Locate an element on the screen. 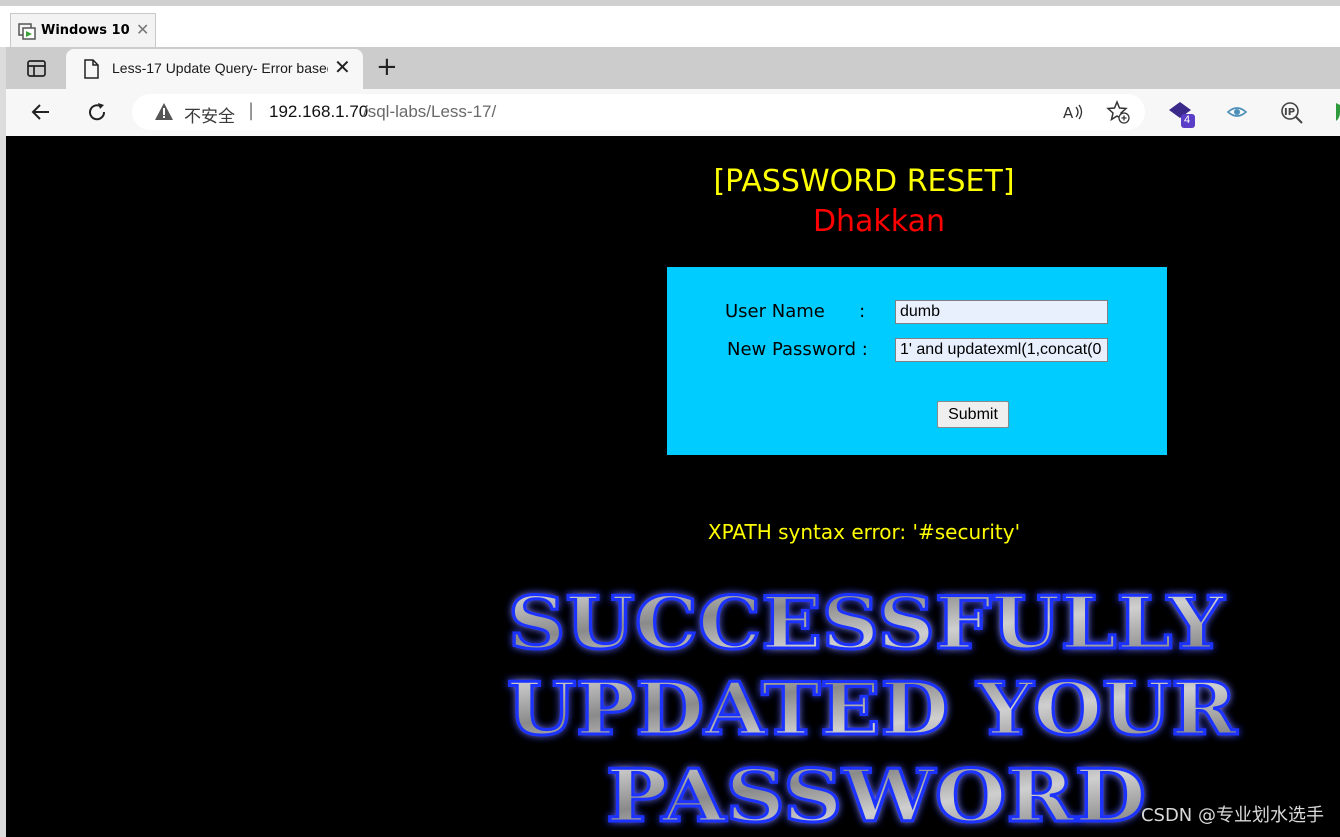 This screenshot has width=1340, height=837. page-icon is located at coordinates (91, 69).